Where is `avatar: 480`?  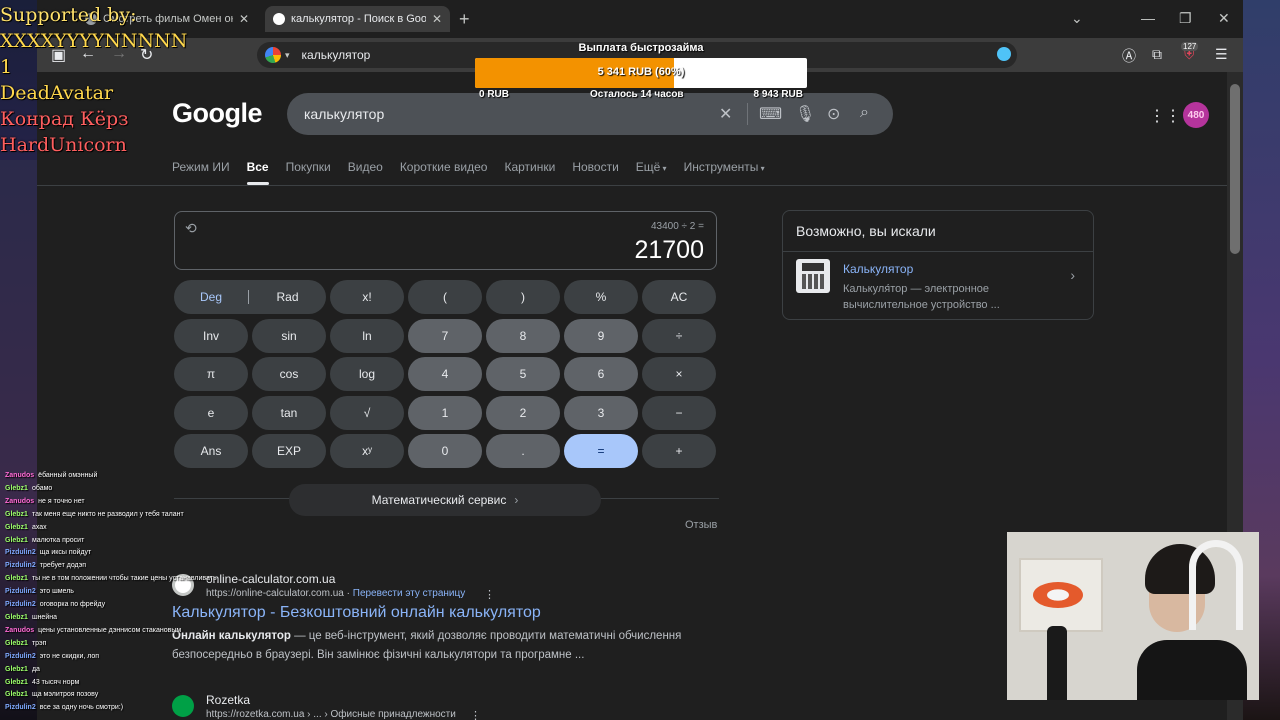
avatar: 480 is located at coordinates (1196, 115).